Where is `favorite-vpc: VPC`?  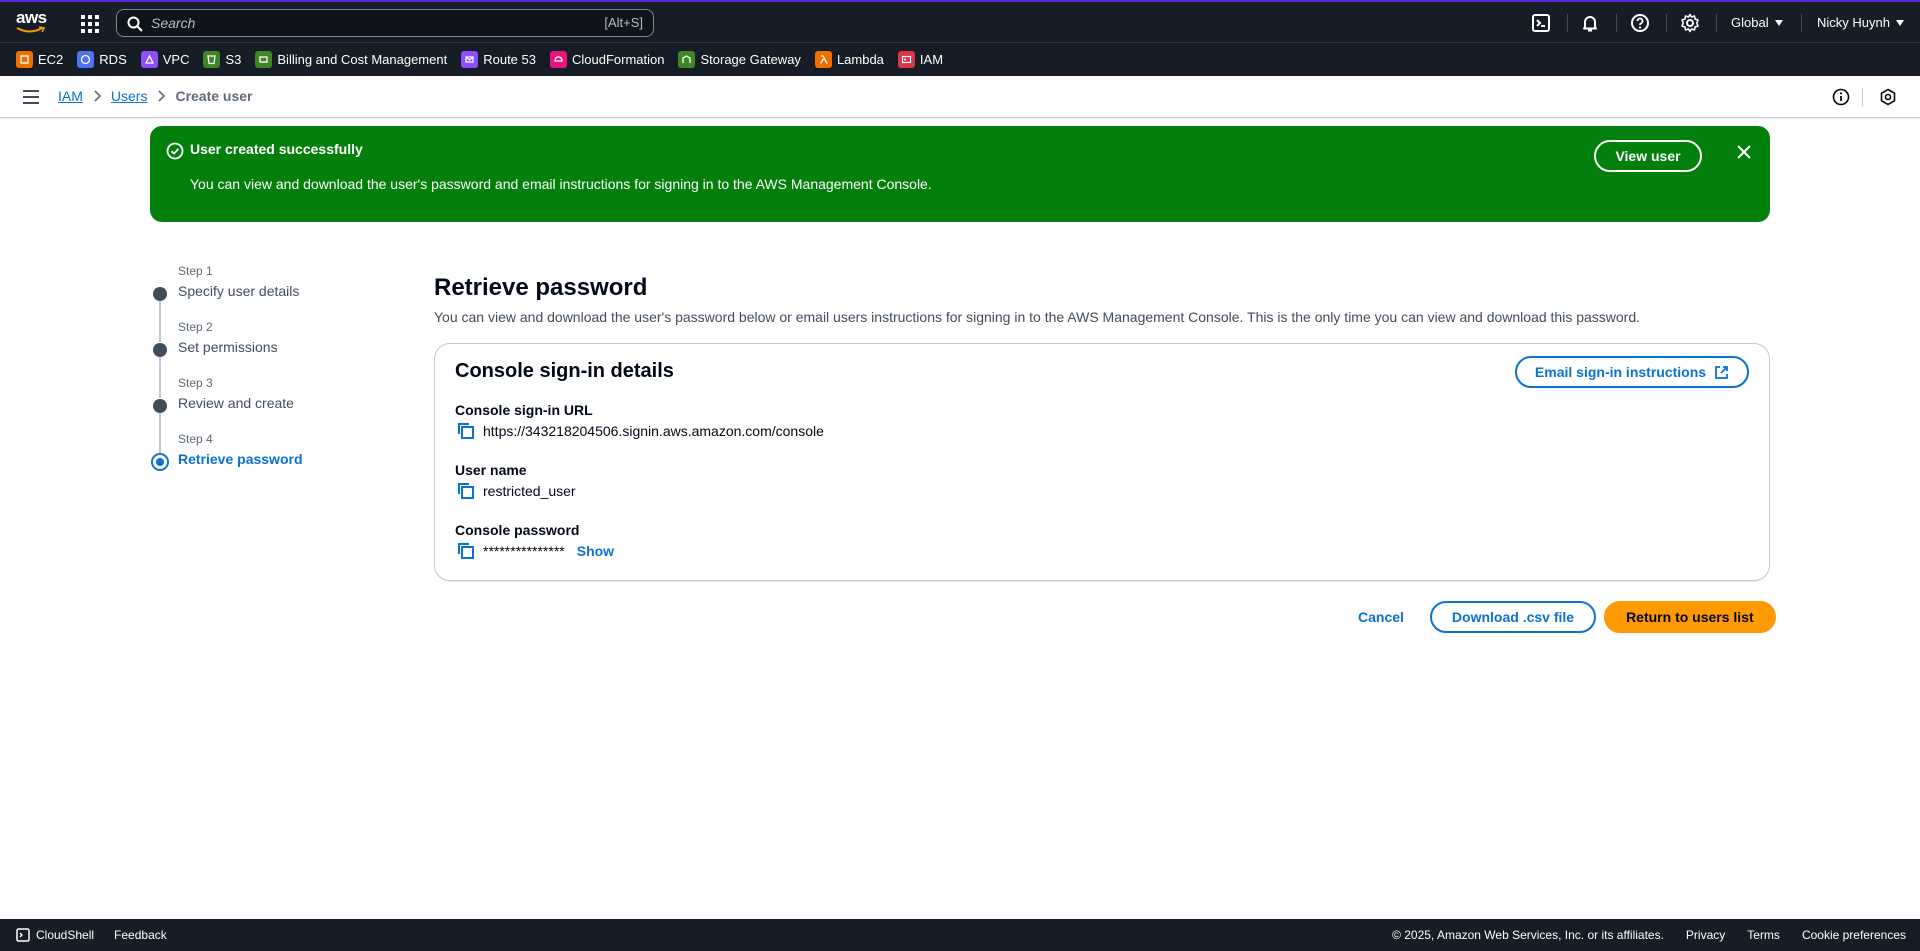
favorite-vpc: VPC is located at coordinates (165, 59).